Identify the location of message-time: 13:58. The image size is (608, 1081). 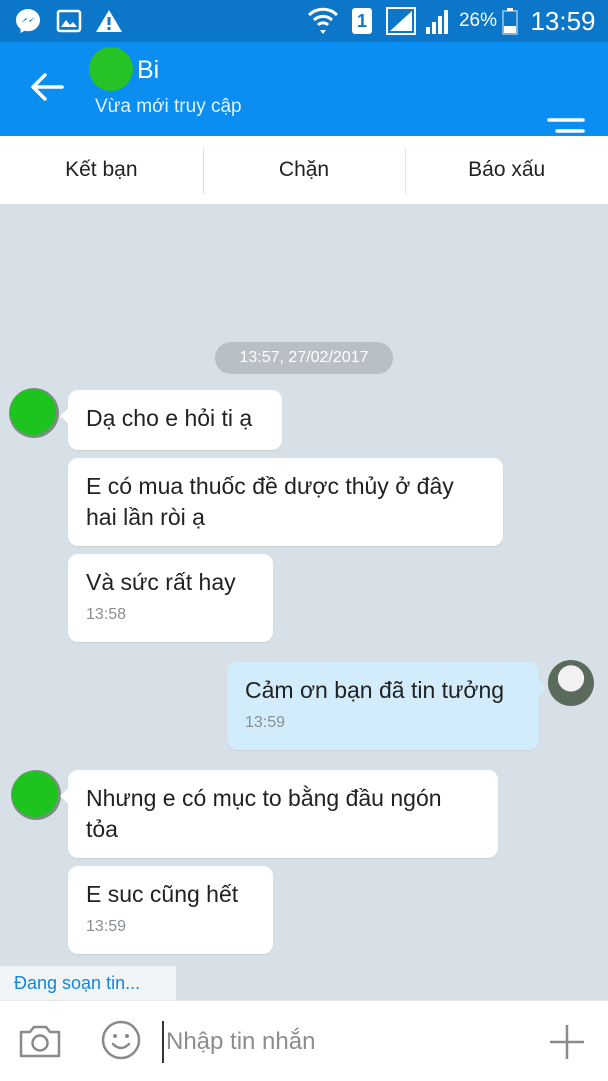
(106, 614).